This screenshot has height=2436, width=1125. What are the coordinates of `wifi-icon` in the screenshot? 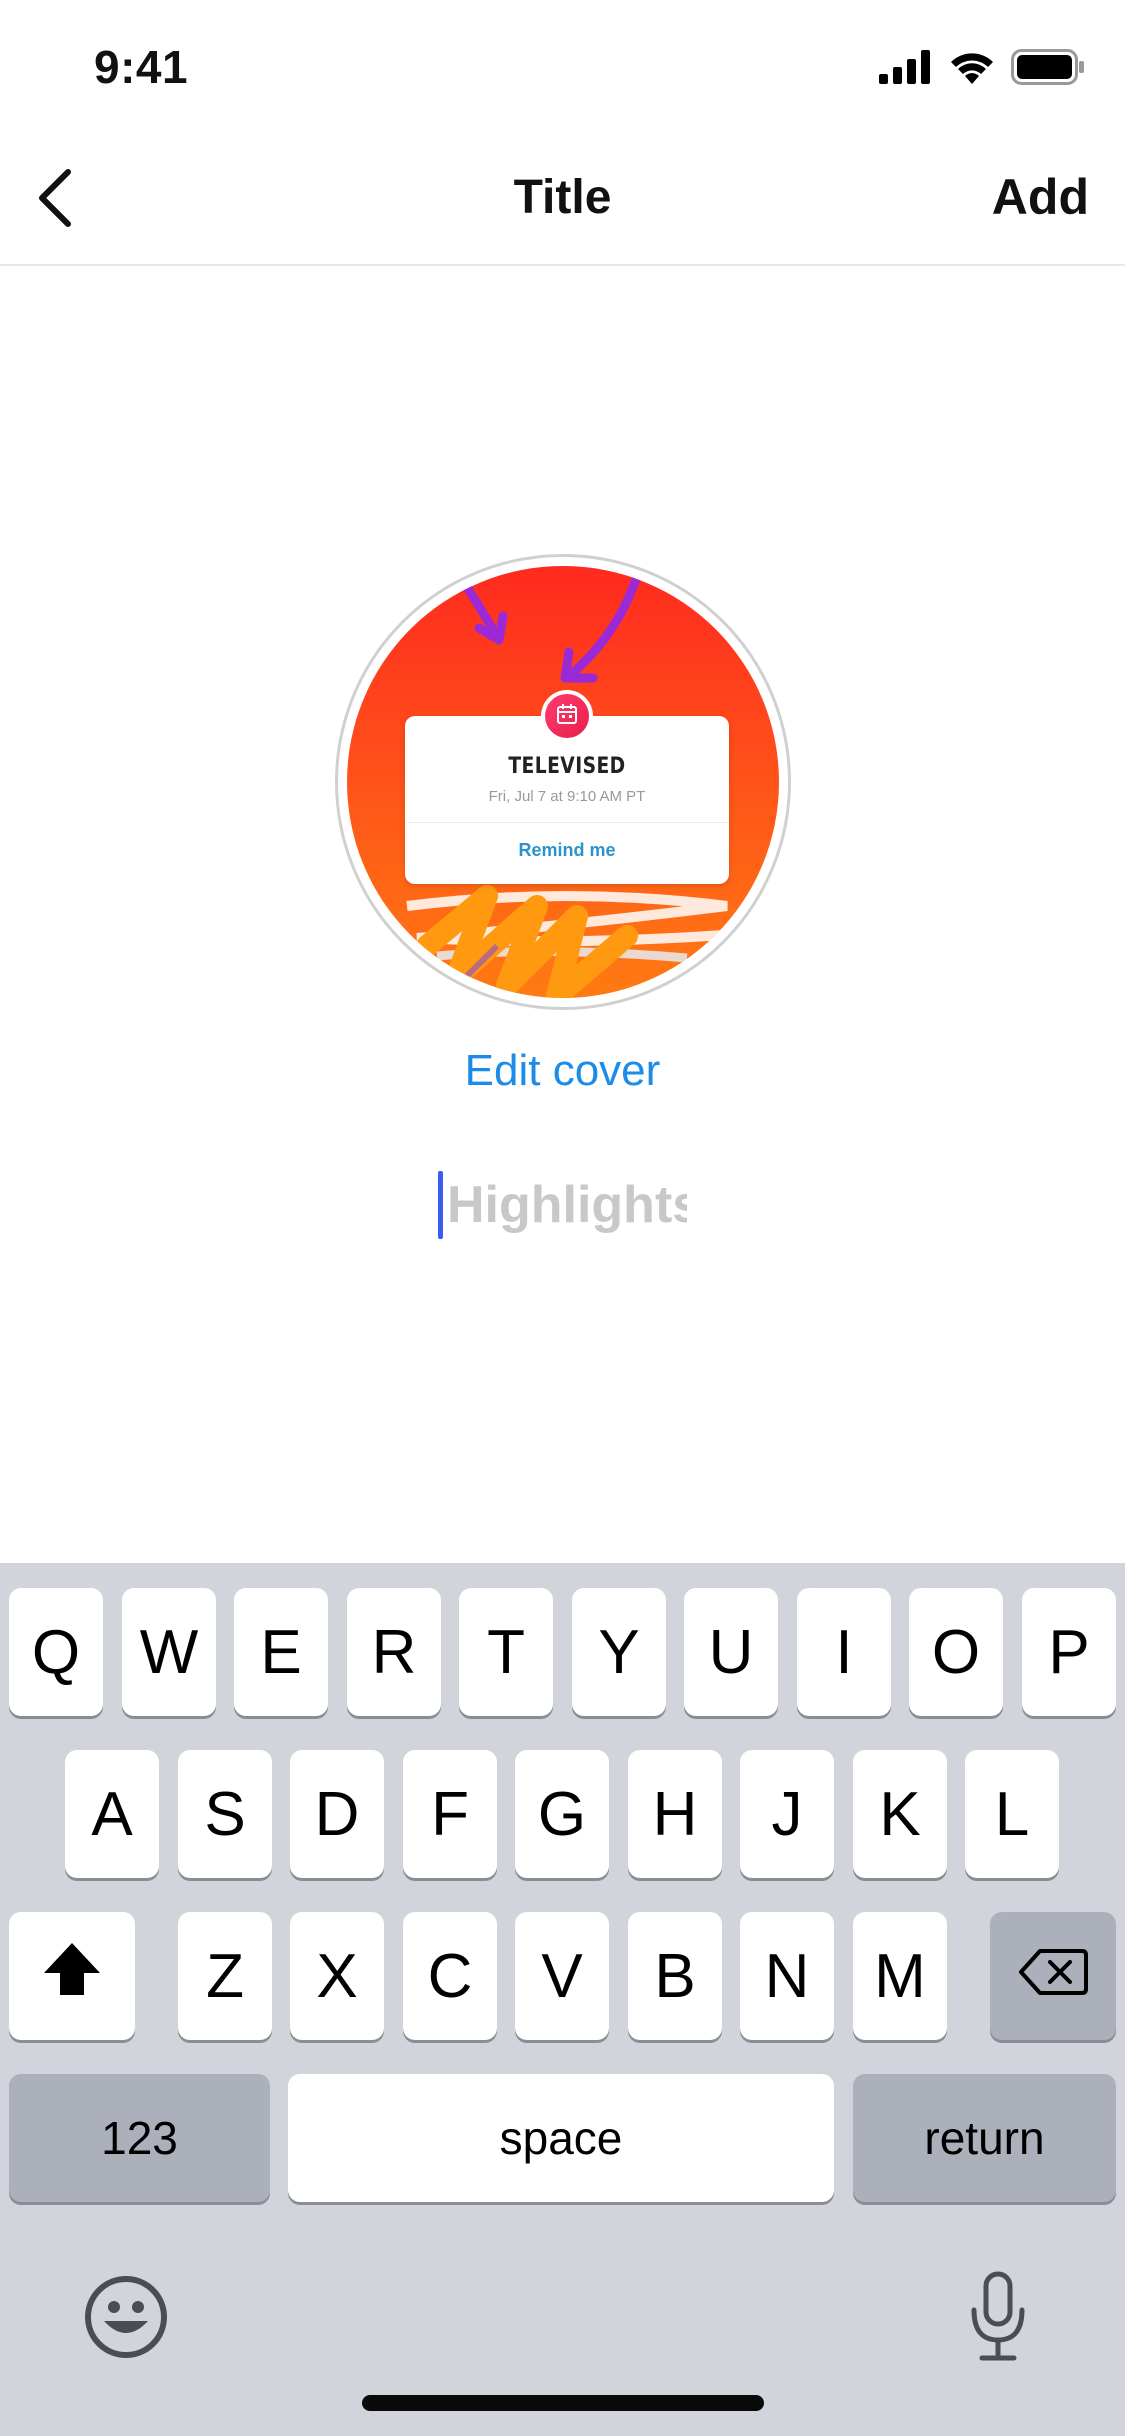 It's located at (972, 69).